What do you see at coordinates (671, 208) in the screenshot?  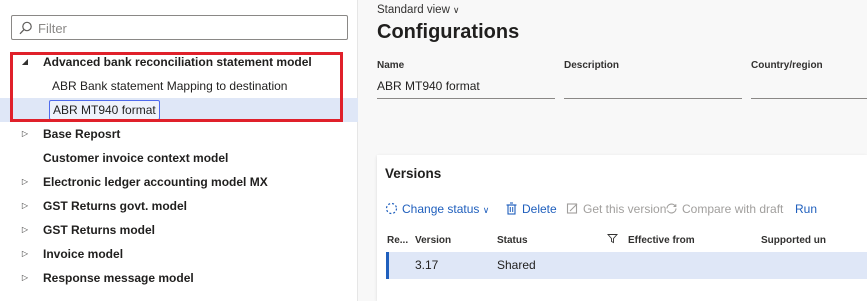 I see `refresh-icon` at bounding box center [671, 208].